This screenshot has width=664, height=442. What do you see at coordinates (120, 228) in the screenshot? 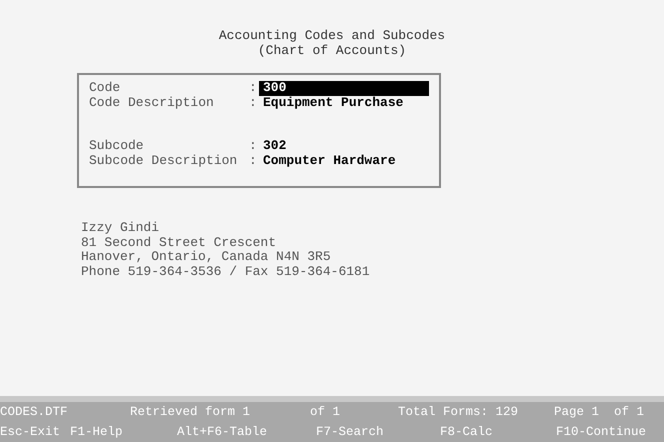
I see `address-line: Izzy Gindi` at bounding box center [120, 228].